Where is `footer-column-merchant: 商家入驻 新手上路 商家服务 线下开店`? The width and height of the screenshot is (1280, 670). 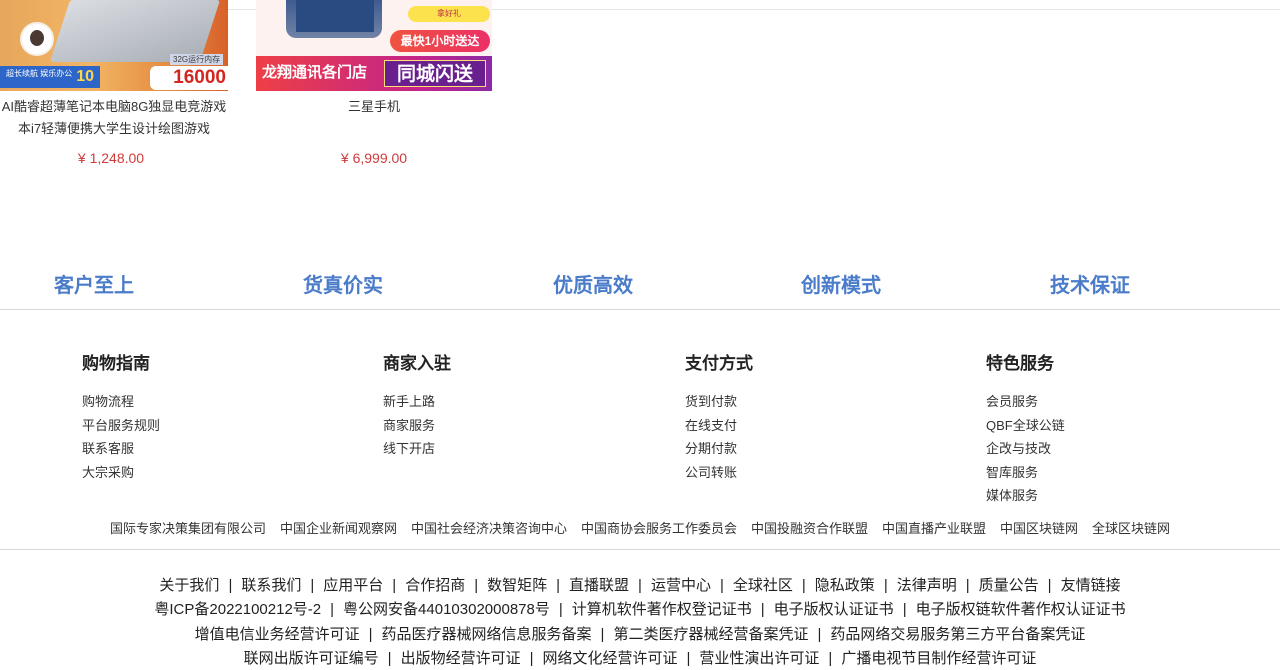
footer-column-merchant: 商家入驻 新手上路 商家服务 线下开店 is located at coordinates (417, 406).